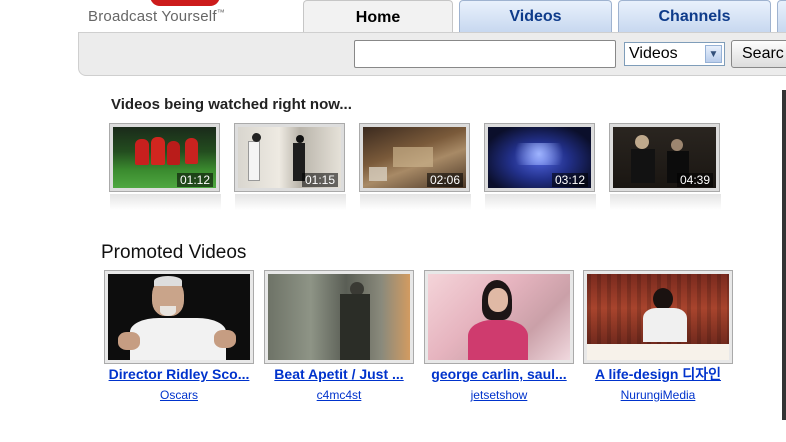  I want to click on search-scope-value: Videos, so click(653, 53).